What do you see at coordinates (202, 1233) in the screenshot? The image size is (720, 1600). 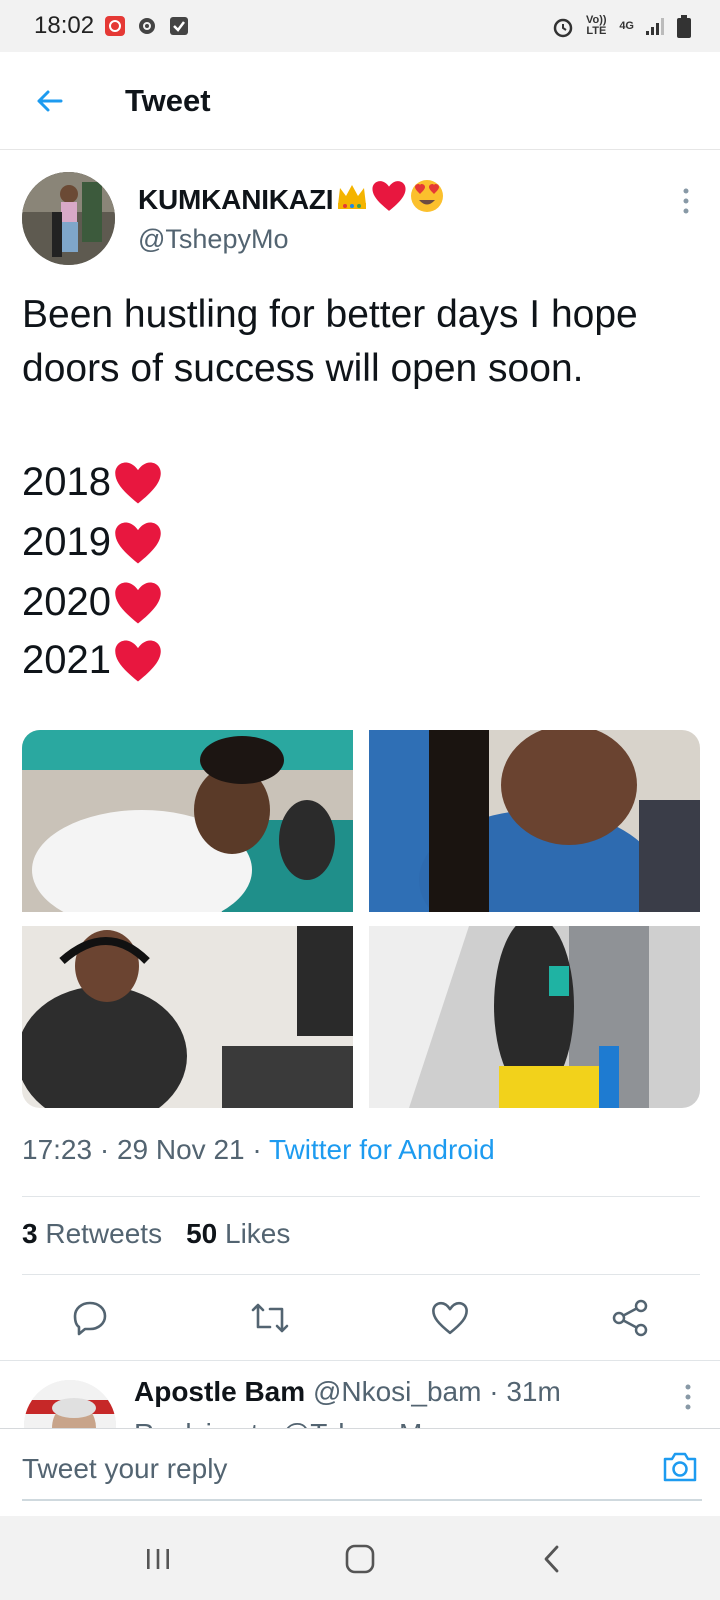 I see `likes-count: 50` at bounding box center [202, 1233].